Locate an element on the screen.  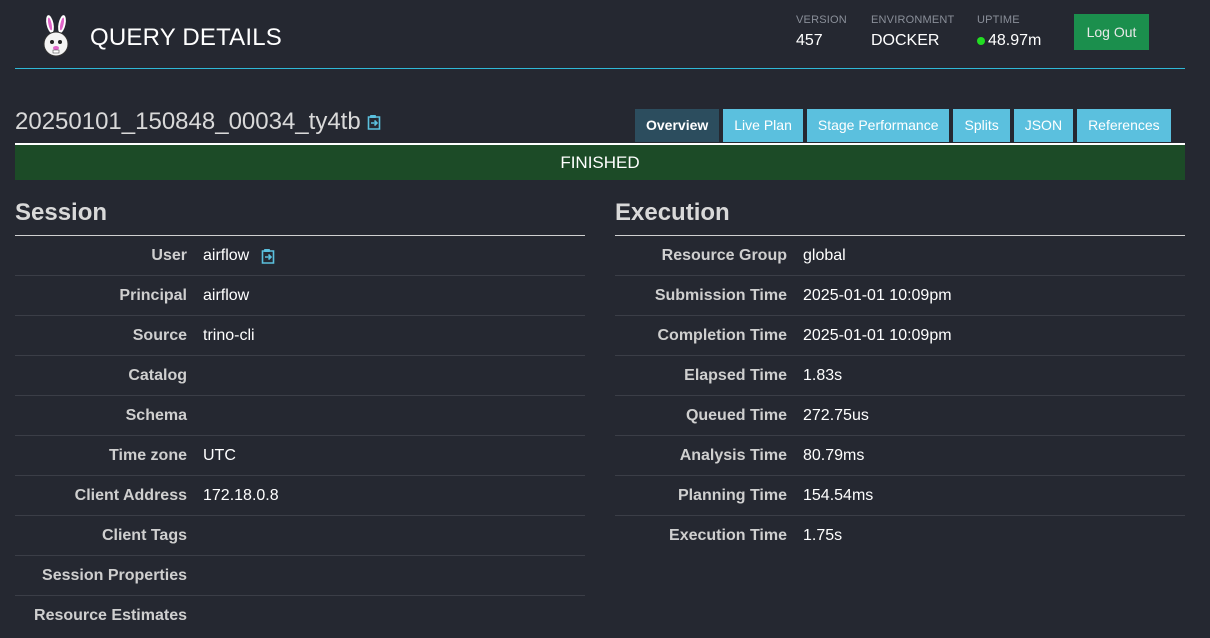
query-id-heading: 20250101_150848_00034_ty4tb is located at coordinates (198, 122).